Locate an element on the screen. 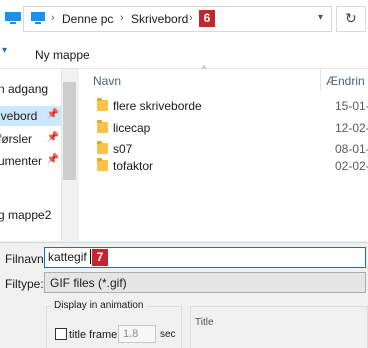 Image resolution: width=368 pixels, height=348 pixels. list-item: licecap 12-02-2 is located at coordinates (223, 128).